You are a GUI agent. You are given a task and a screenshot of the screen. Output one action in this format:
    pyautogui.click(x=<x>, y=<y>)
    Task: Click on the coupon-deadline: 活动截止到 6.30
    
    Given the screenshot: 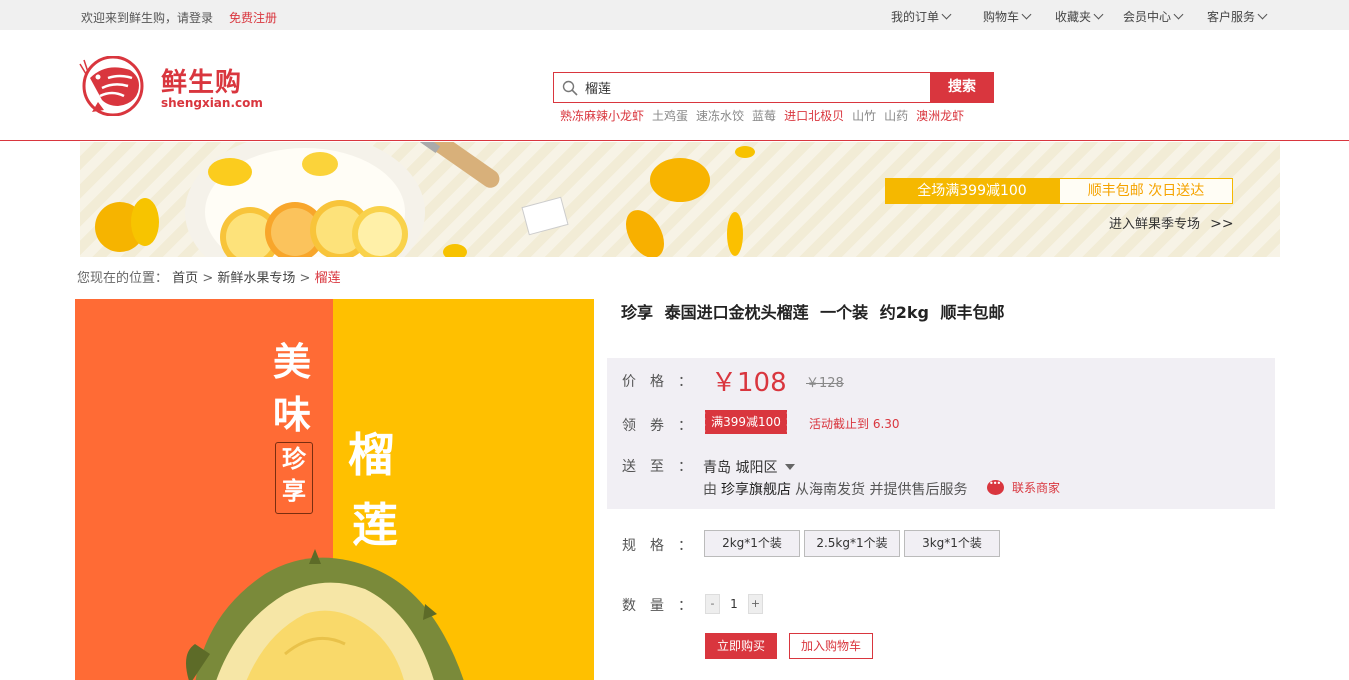 What is the action you would take?
    pyautogui.click(x=854, y=424)
    